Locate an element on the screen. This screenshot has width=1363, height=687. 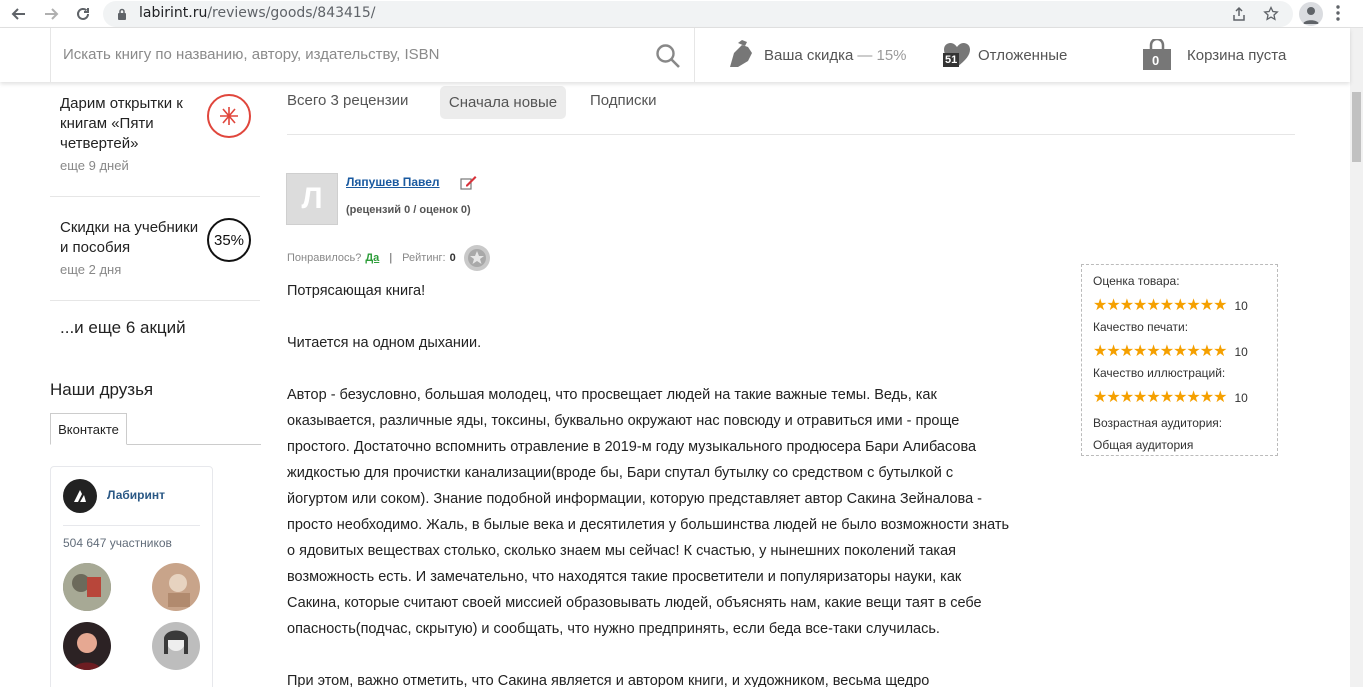
profile-avatar-button is located at coordinates (1311, 14).